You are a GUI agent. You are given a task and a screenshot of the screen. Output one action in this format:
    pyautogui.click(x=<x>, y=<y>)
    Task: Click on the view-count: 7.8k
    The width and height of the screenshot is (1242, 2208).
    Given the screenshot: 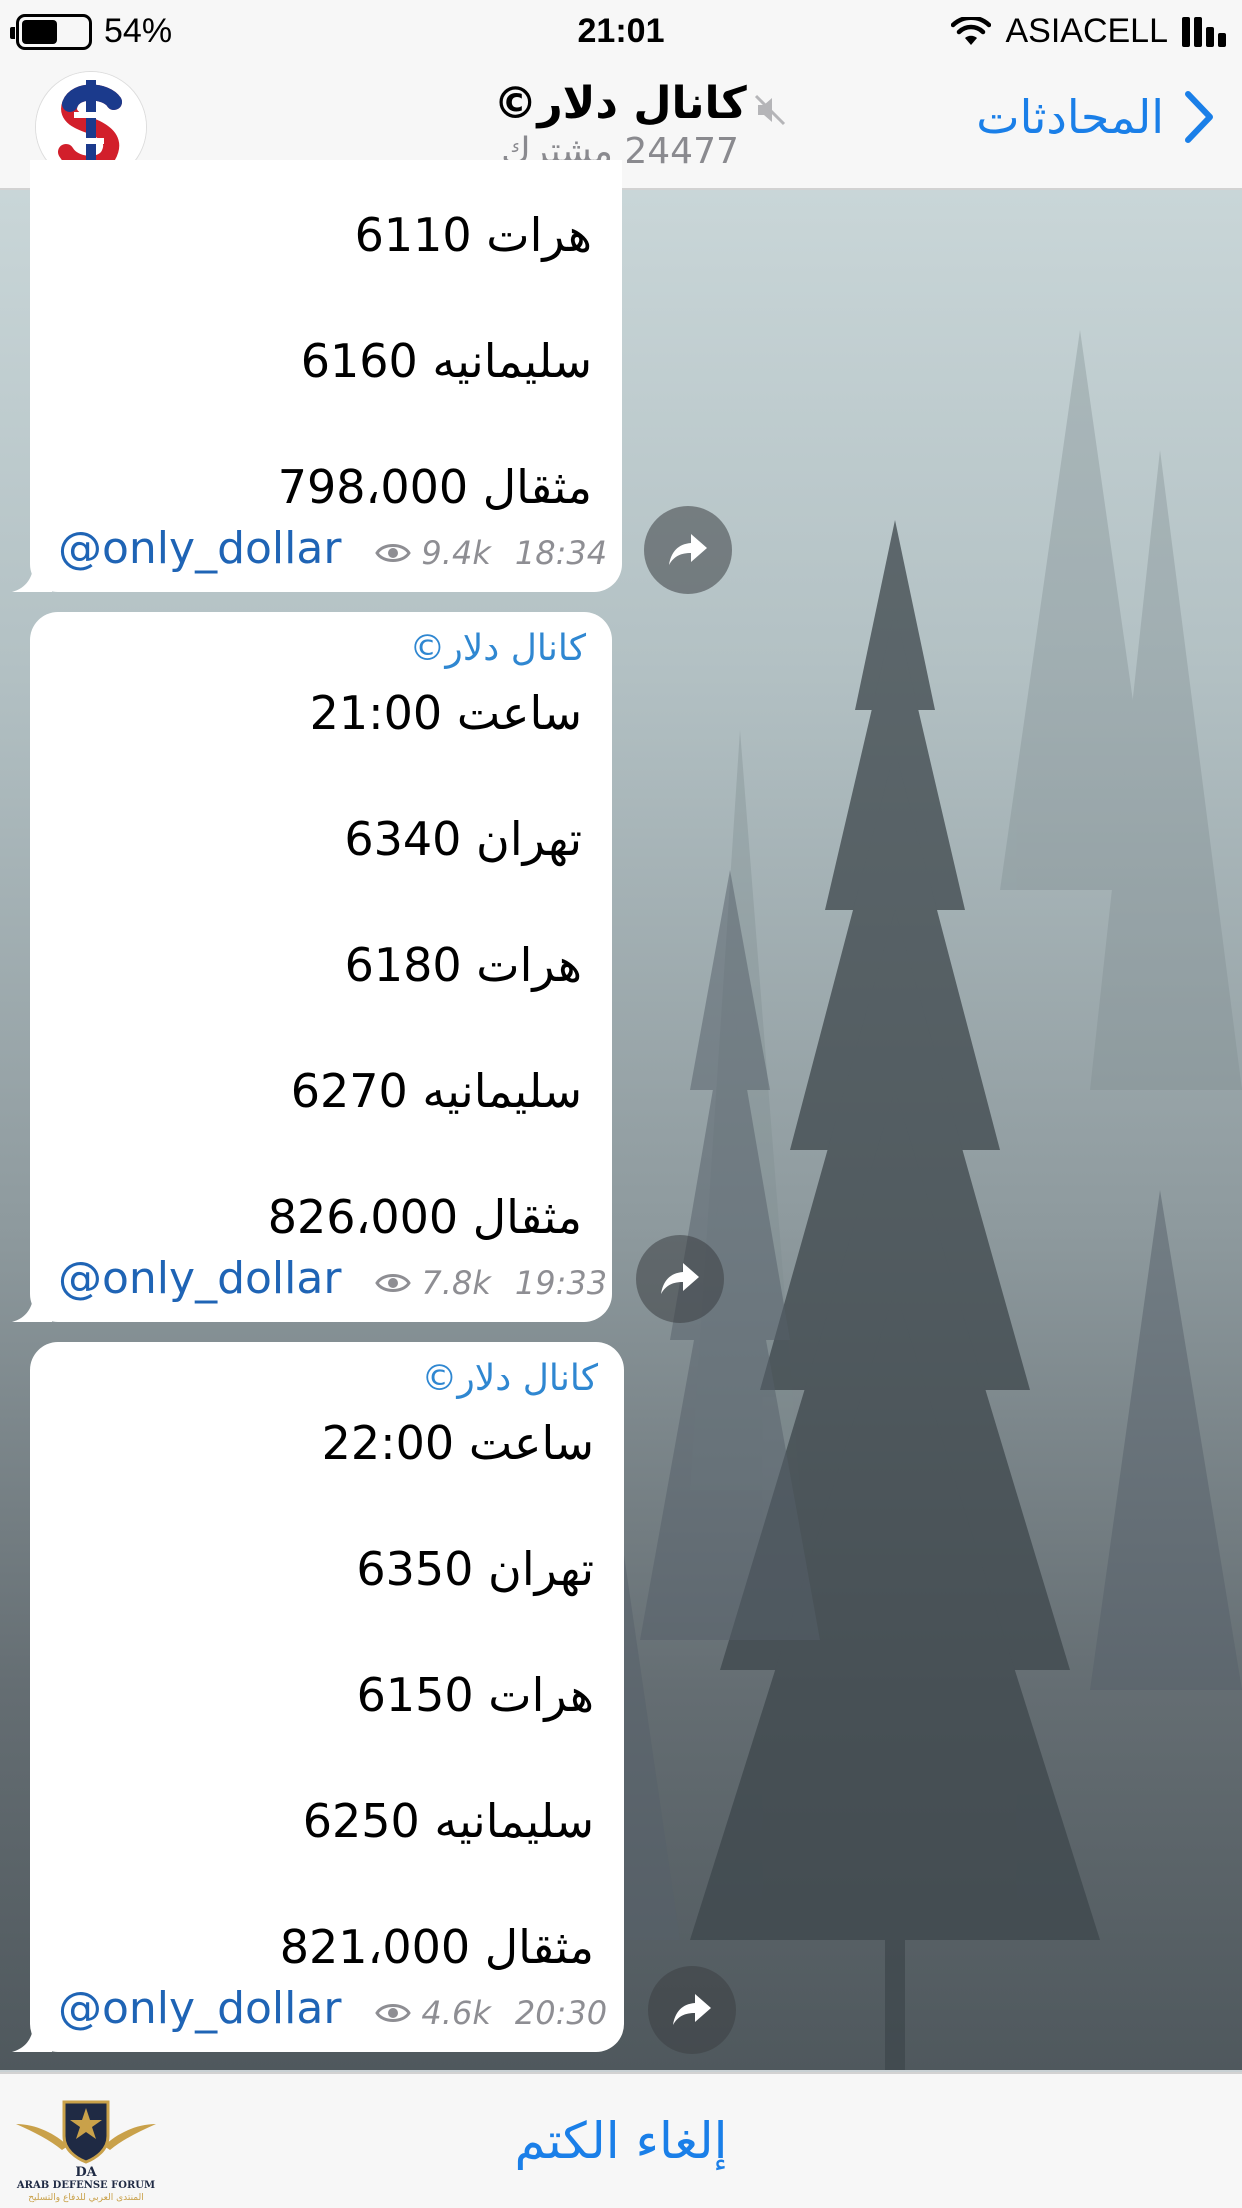 What is the action you would take?
    pyautogui.click(x=456, y=1283)
    